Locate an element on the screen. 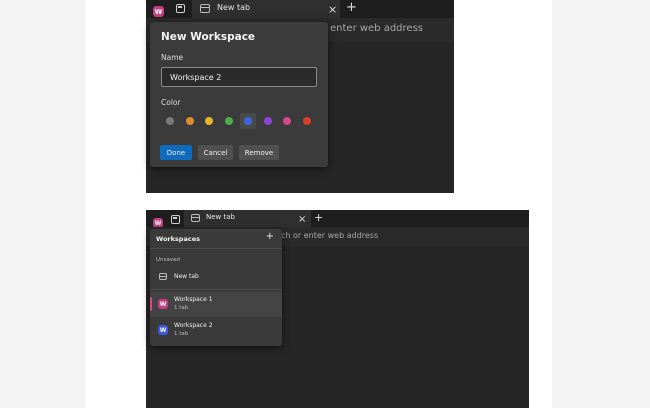 The image size is (650, 408). remove-button: Remove is located at coordinates (259, 152).